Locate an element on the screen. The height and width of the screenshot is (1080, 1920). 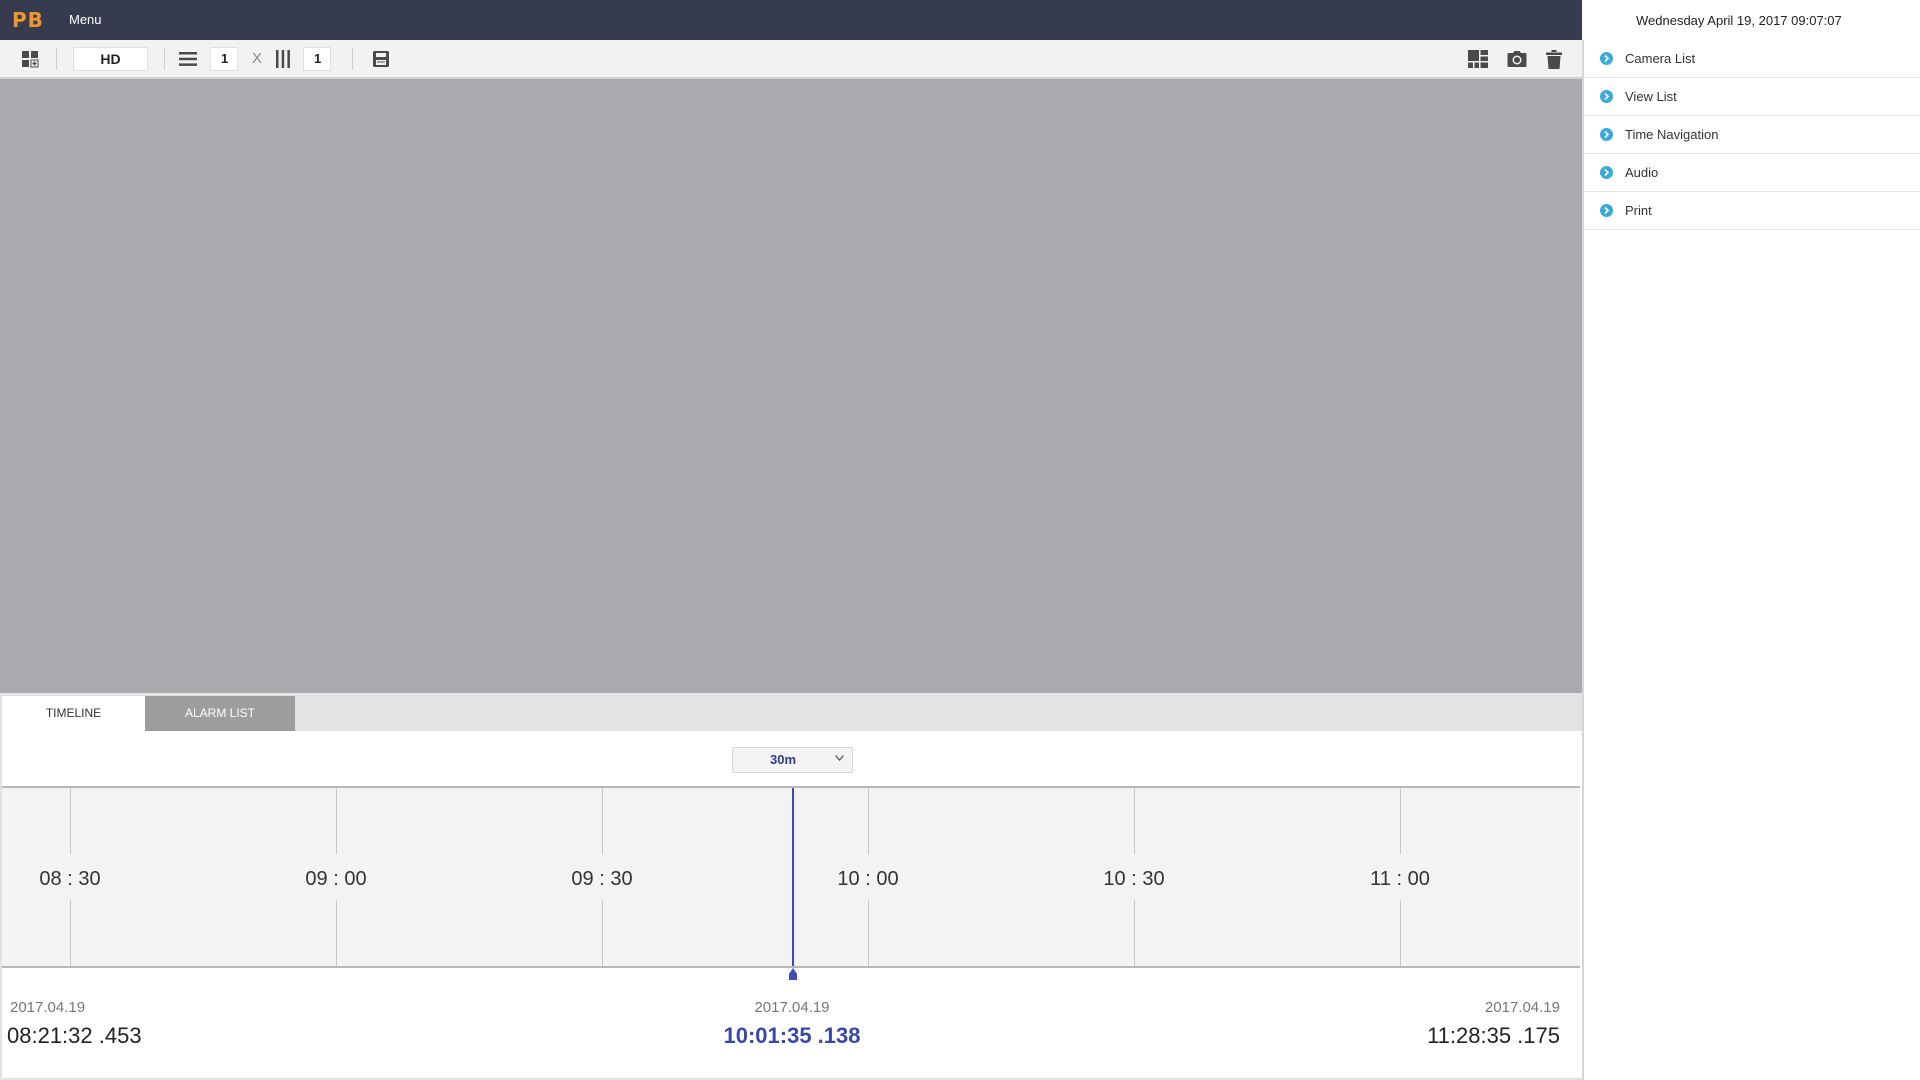
layout-grid-icon is located at coordinates (1478, 59).